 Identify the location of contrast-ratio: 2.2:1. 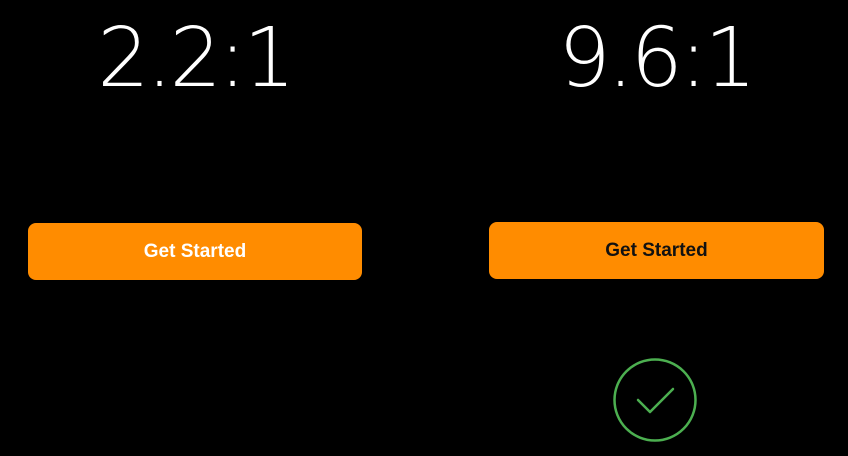
(196, 58).